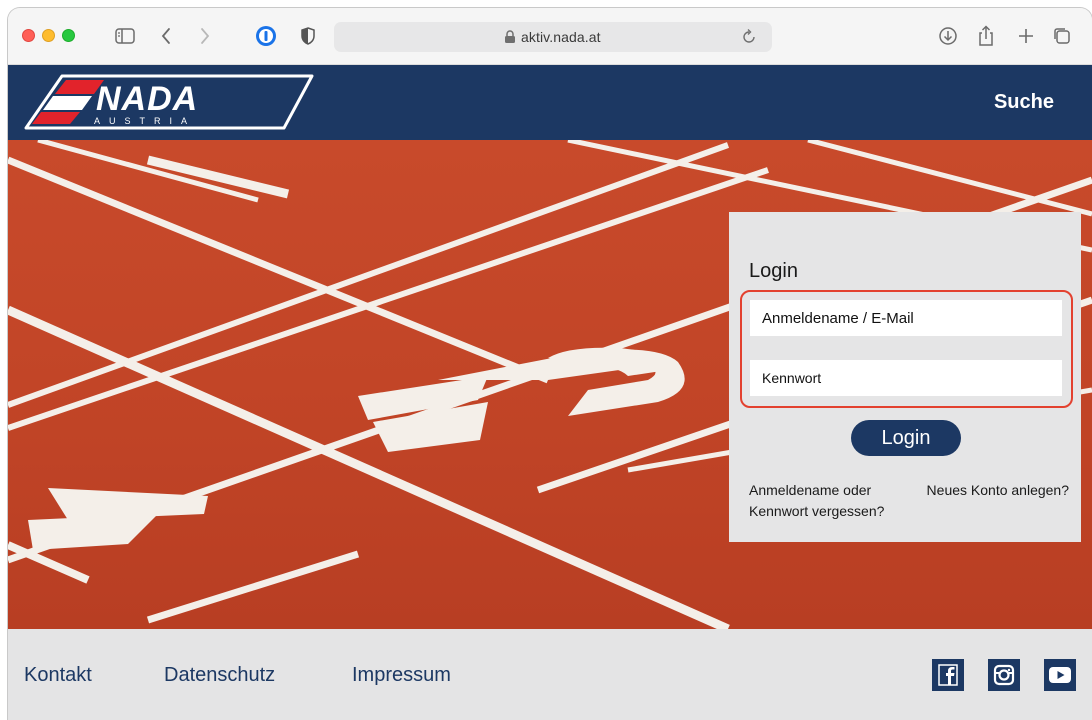 Image resolution: width=1092 pixels, height=720 pixels. I want to click on login-button: Login, so click(906, 438).